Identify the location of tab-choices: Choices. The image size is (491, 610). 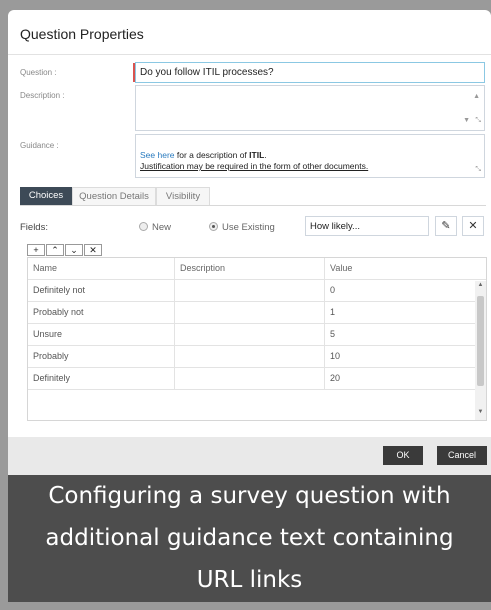
(46, 196).